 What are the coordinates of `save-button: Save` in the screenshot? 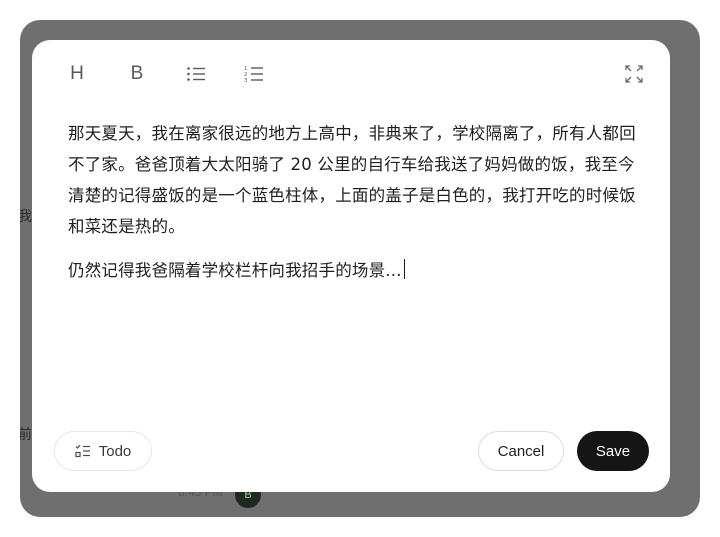 It's located at (613, 451).